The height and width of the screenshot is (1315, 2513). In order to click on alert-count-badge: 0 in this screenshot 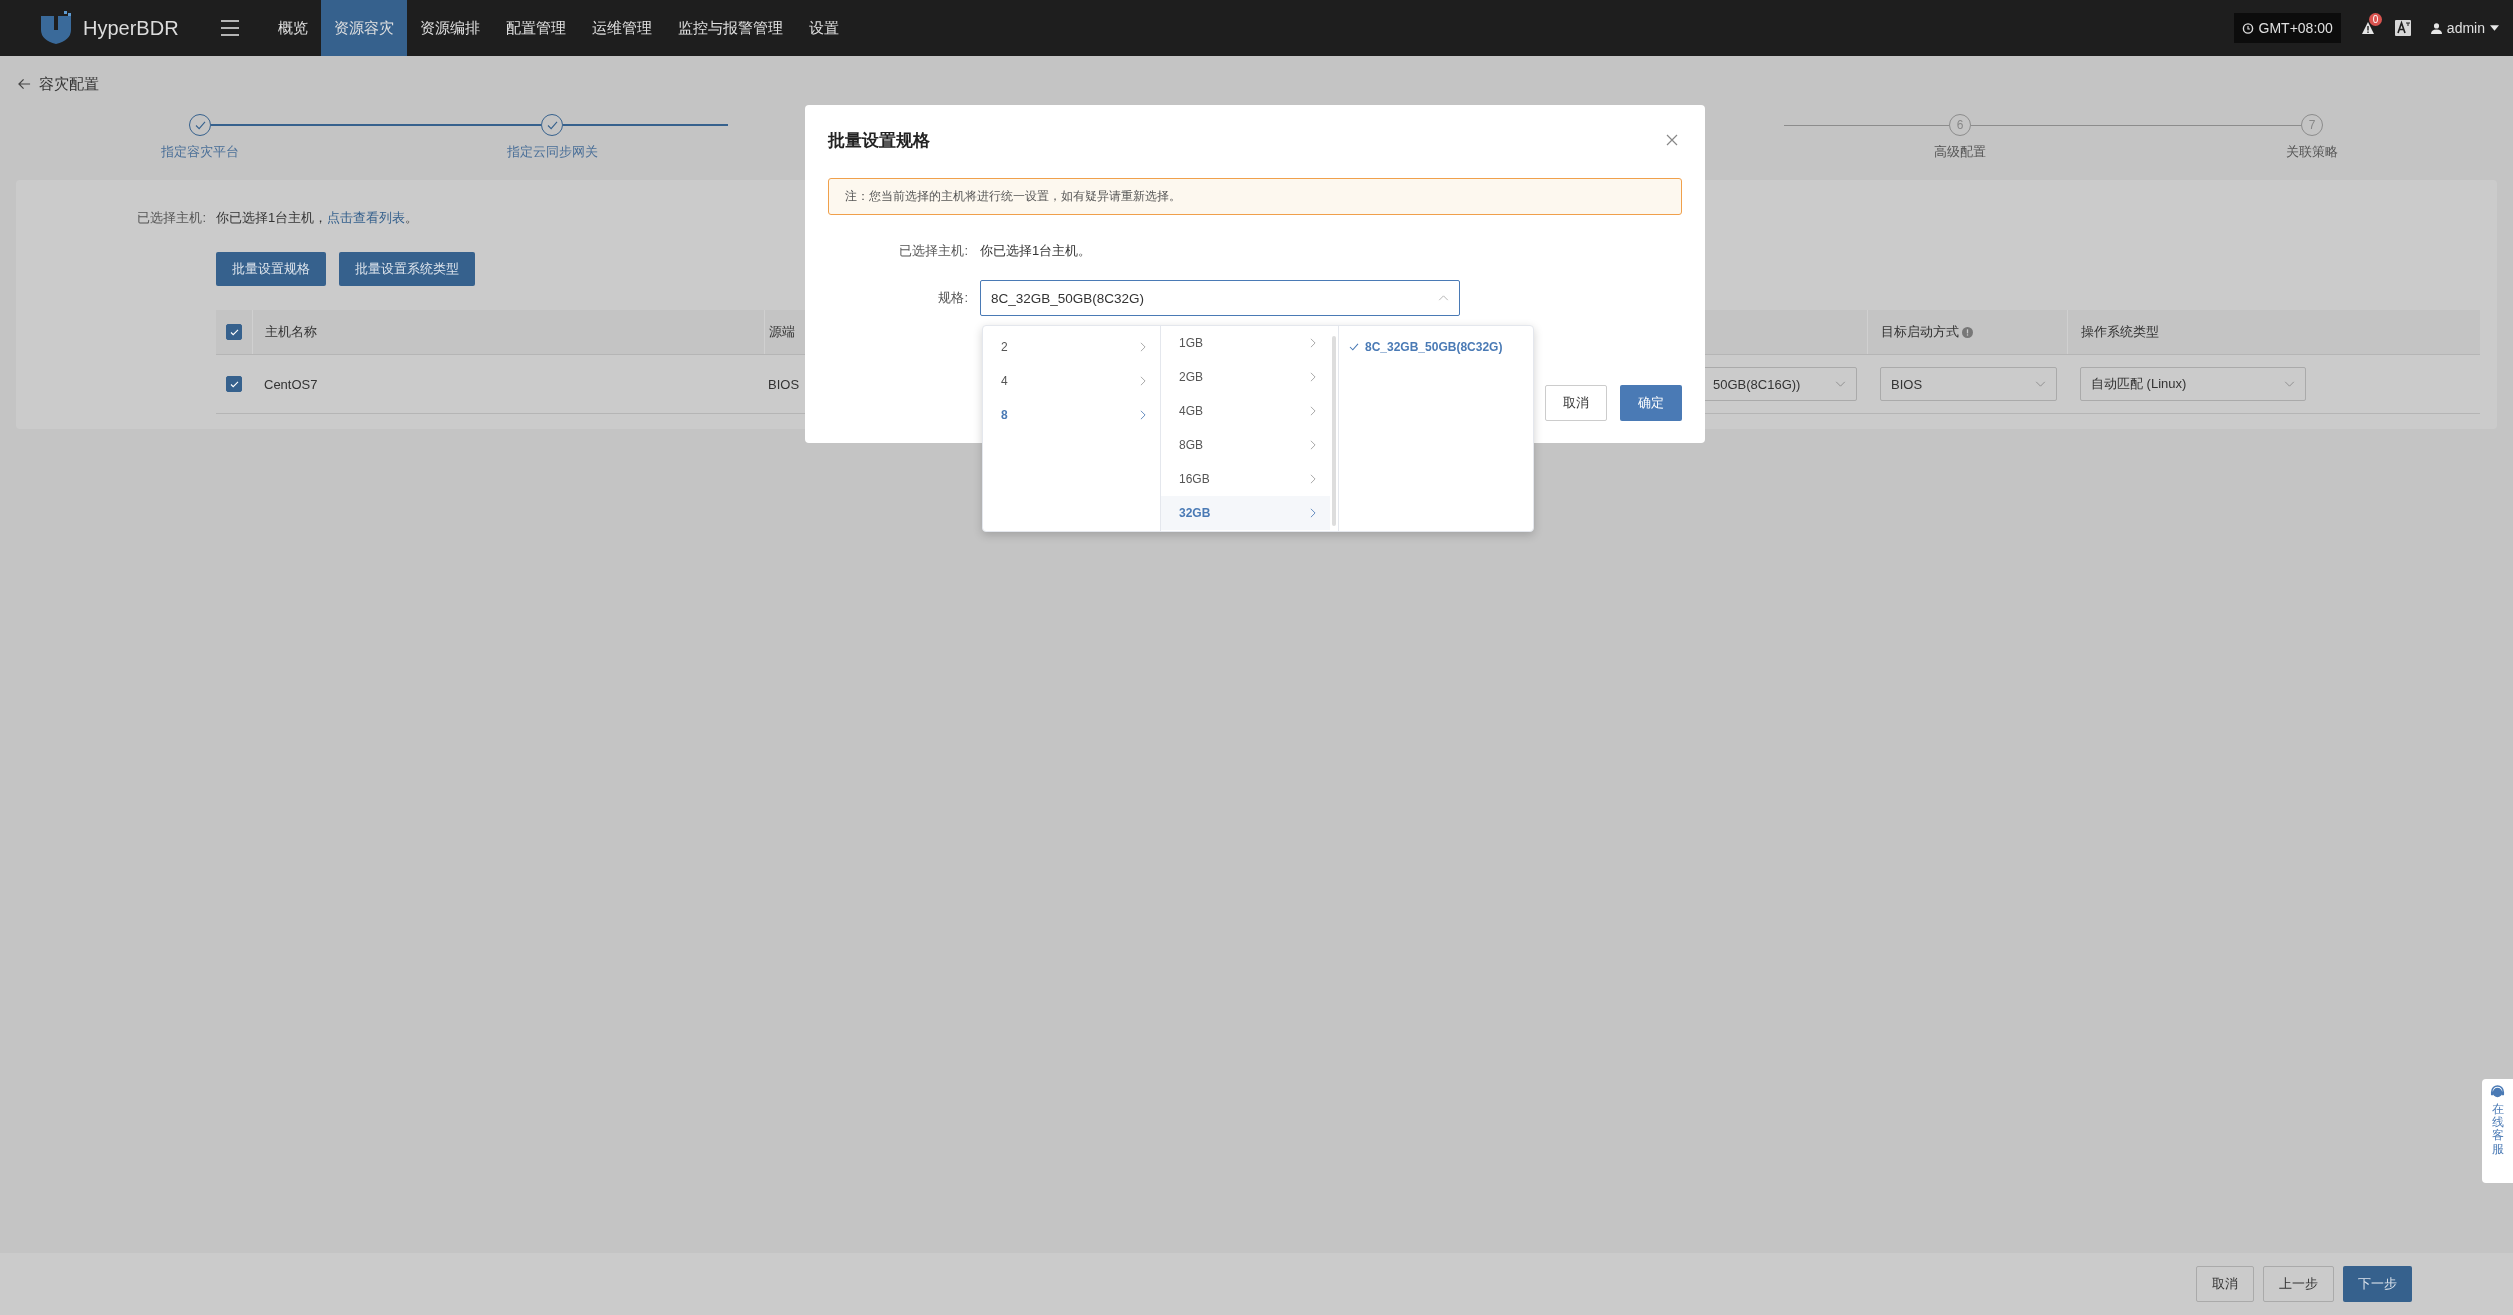, I will do `click(2375, 19)`.